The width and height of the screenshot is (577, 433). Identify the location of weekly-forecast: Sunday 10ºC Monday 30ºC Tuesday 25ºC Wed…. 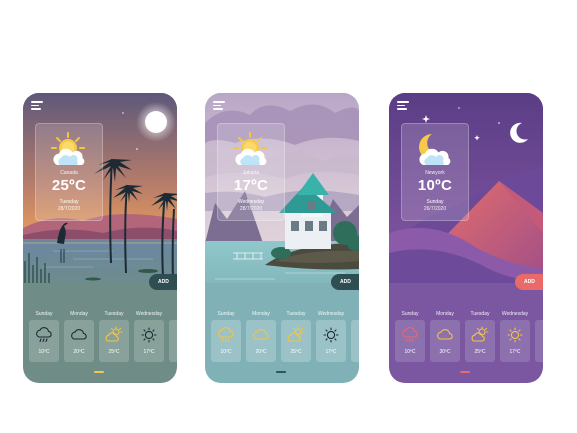
(468, 339).